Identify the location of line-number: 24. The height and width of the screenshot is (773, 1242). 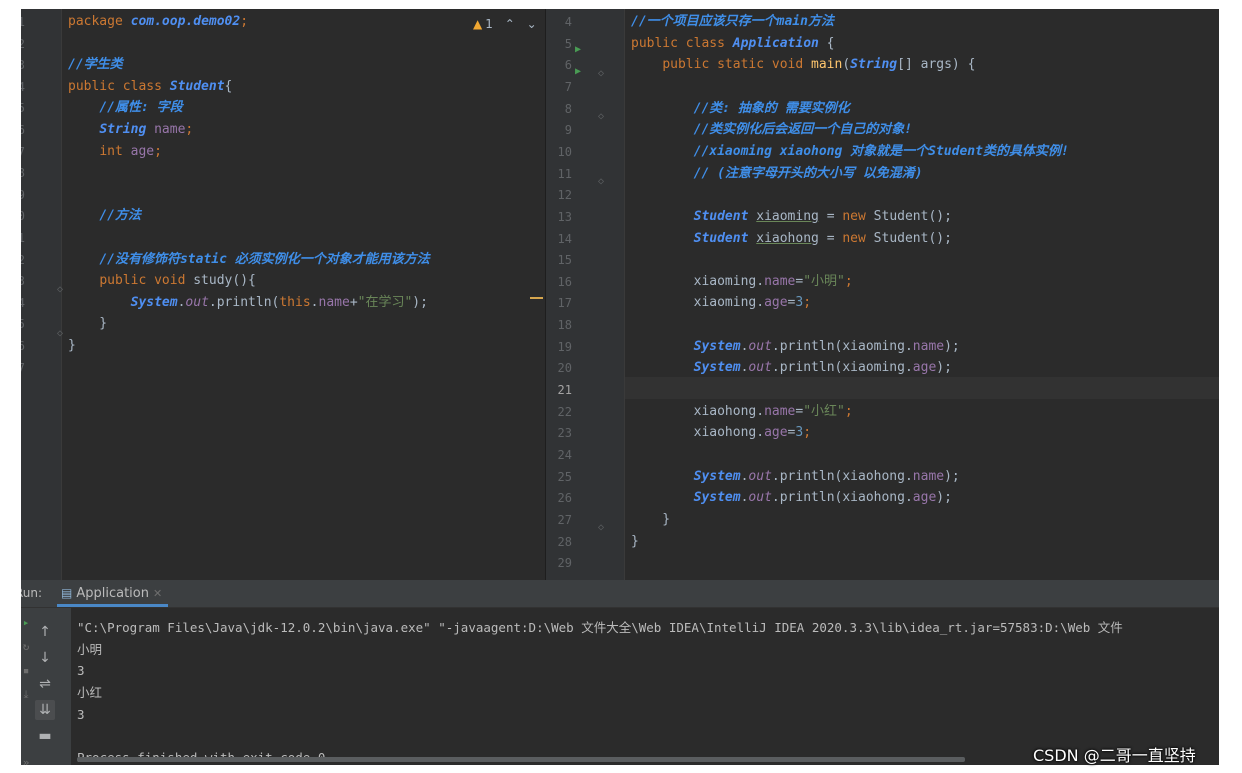
(564, 455).